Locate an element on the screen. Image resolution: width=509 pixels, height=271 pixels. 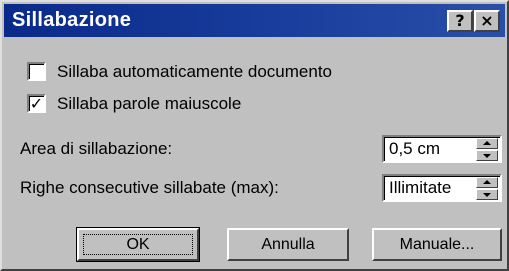
cancel-button-label: Annulla is located at coordinates (288, 244).